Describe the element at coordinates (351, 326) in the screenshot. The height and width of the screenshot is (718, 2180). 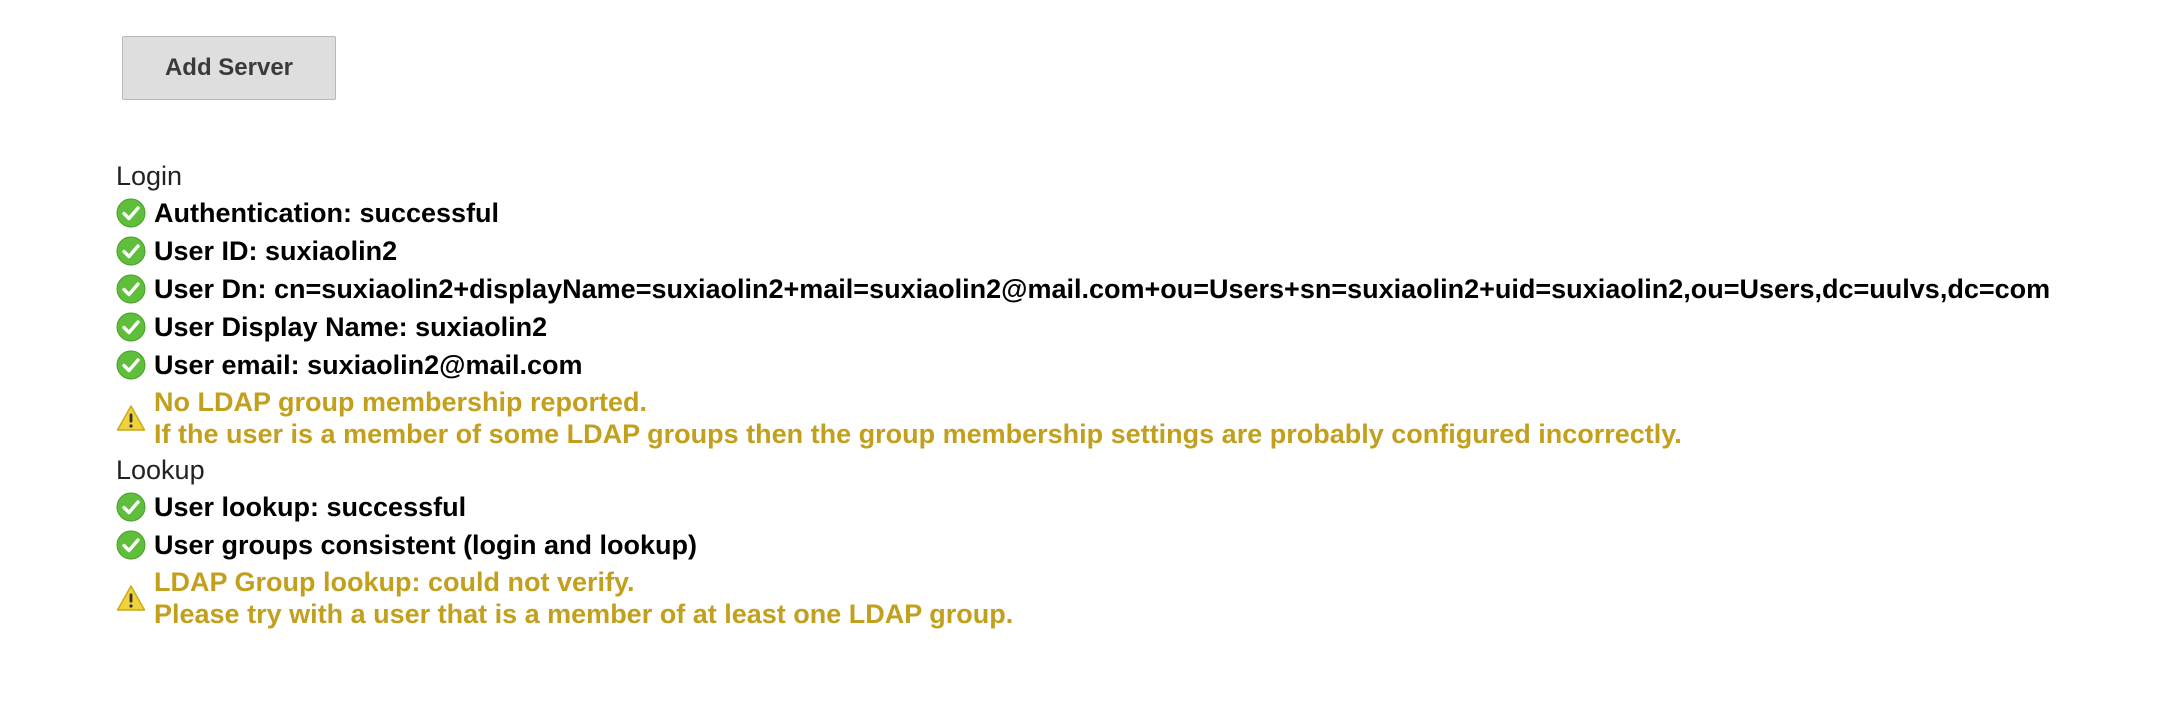
I see `result-text: User Display Name: suxiaolin2` at that location.